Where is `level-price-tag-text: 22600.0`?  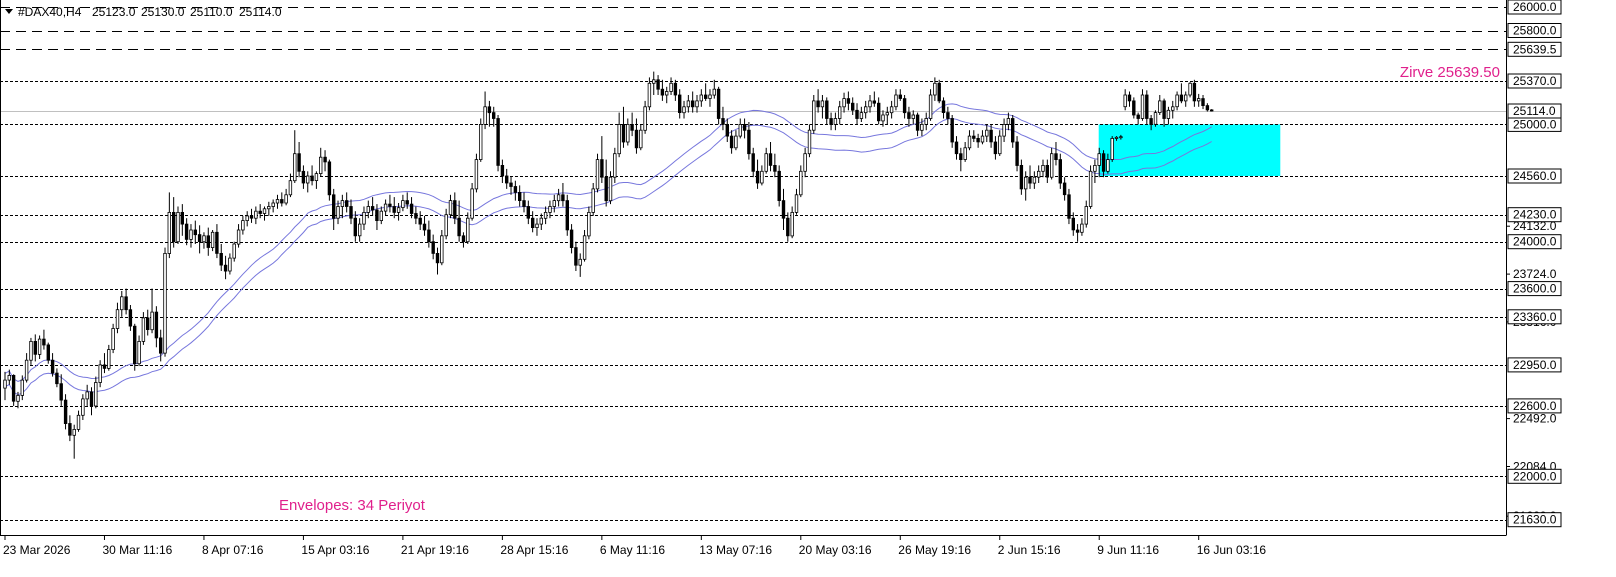 level-price-tag-text: 22600.0 is located at coordinates (1535, 406).